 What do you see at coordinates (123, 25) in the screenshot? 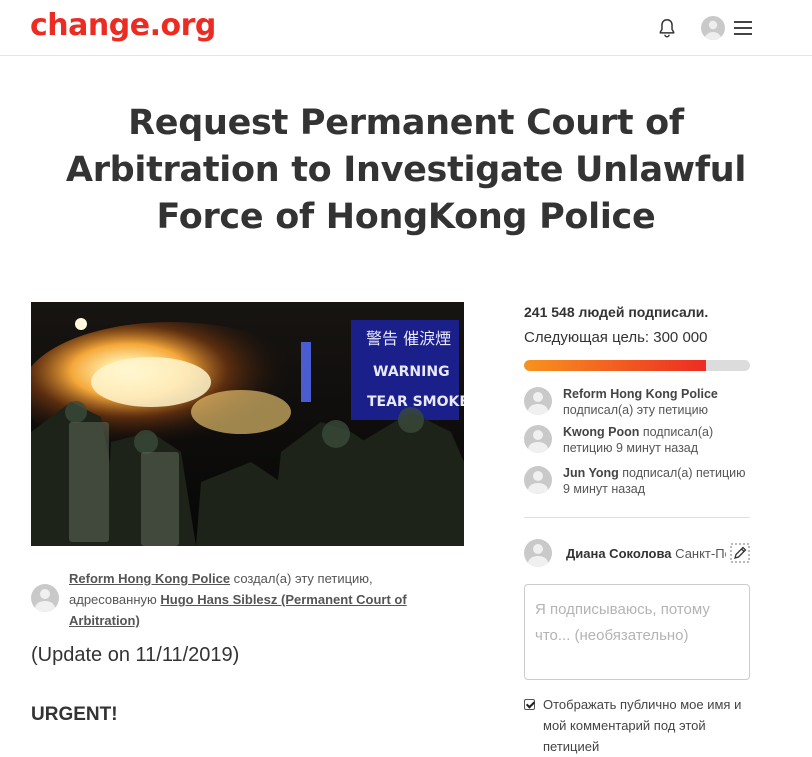
I see `change-org-logo: change.org` at bounding box center [123, 25].